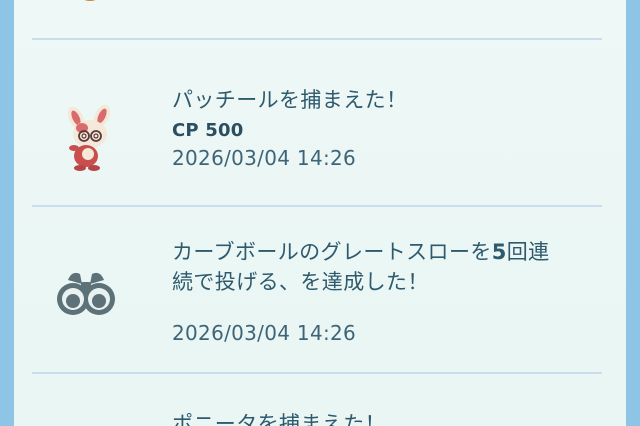  What do you see at coordinates (499, 252) in the screenshot?
I see `throw-count: 5` at bounding box center [499, 252].